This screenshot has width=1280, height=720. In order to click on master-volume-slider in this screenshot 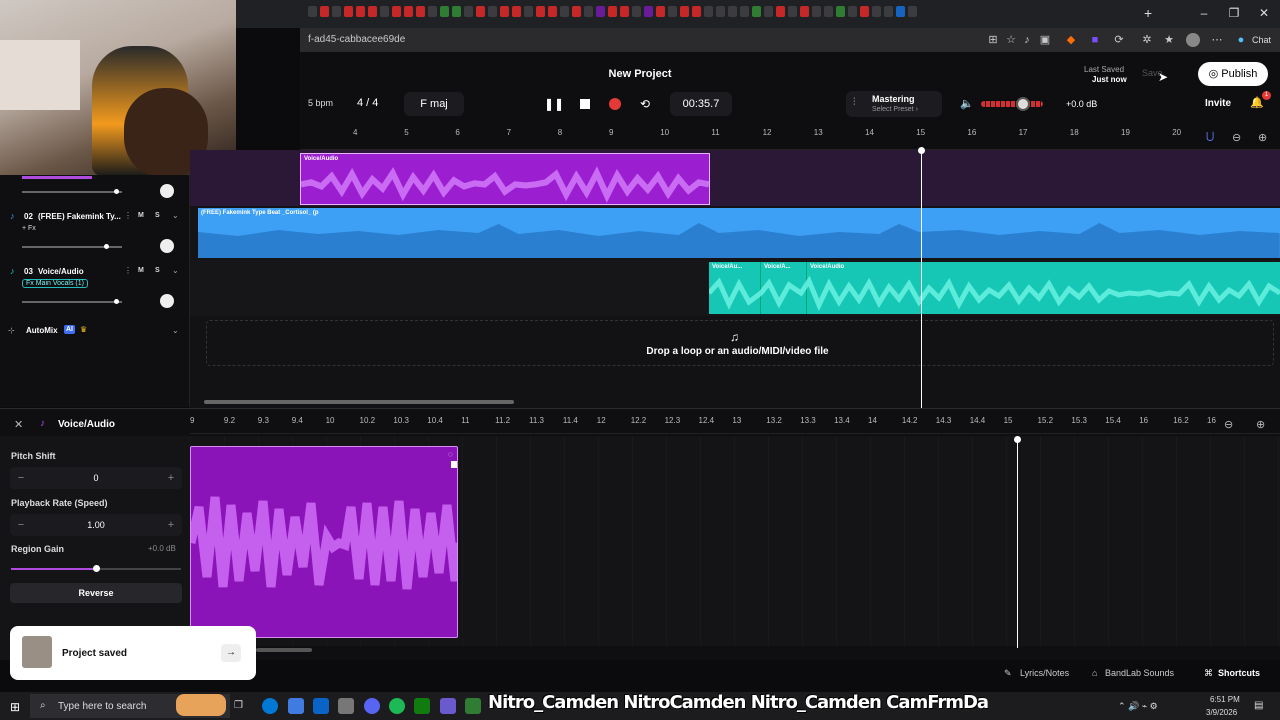, I will do `click(1012, 104)`.